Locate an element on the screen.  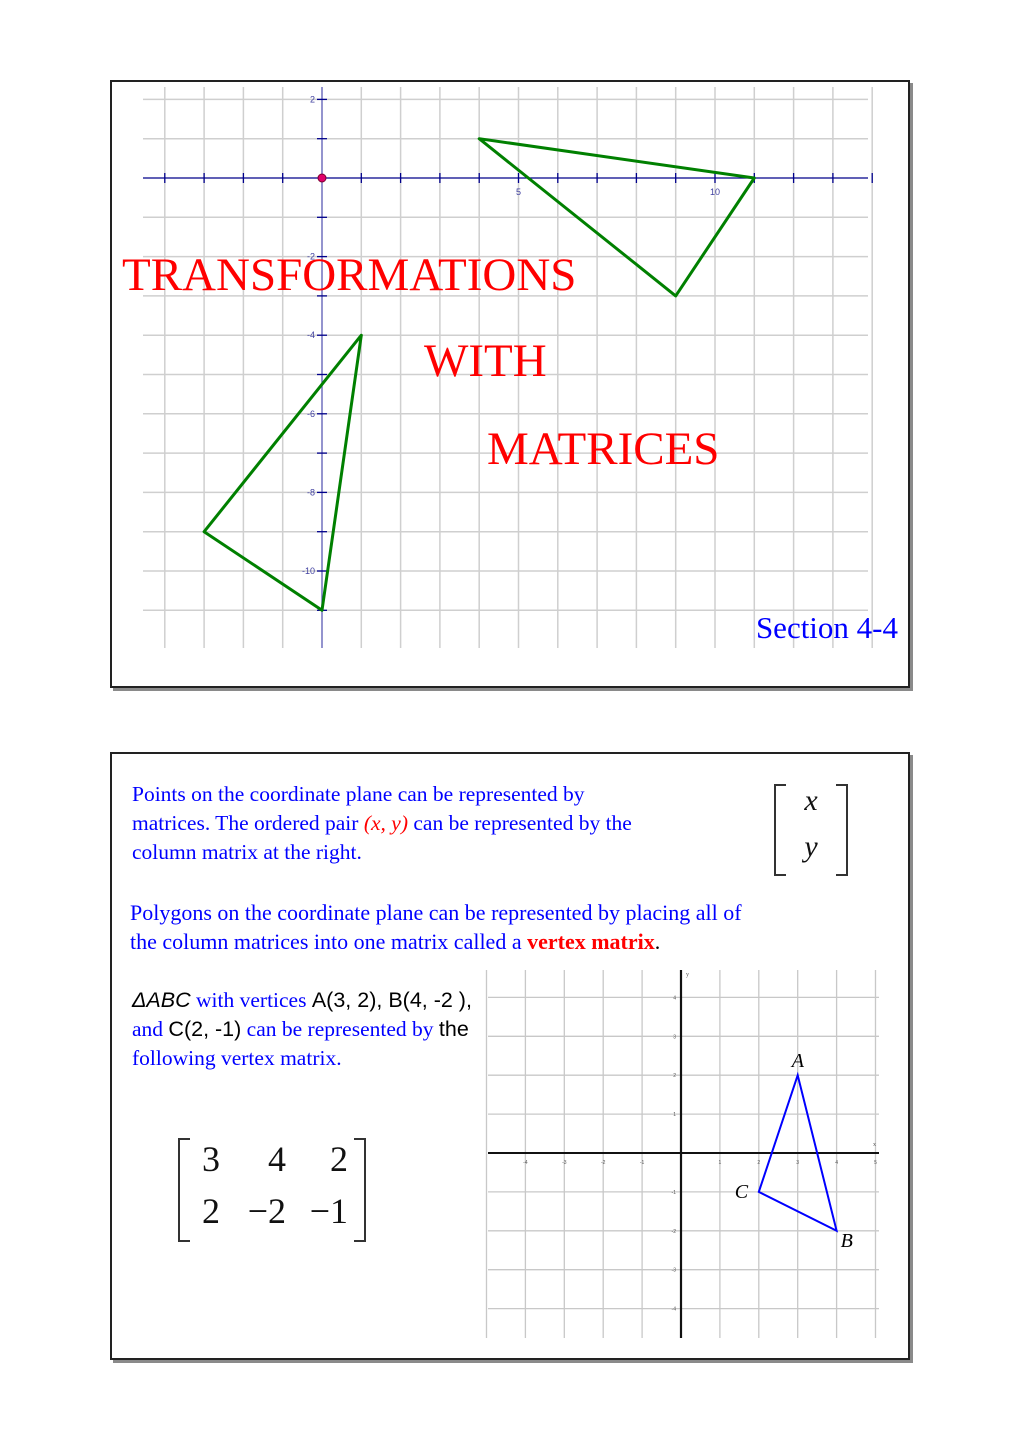
vertex-c-coords: C(2, -1) is located at coordinates (205, 1029).